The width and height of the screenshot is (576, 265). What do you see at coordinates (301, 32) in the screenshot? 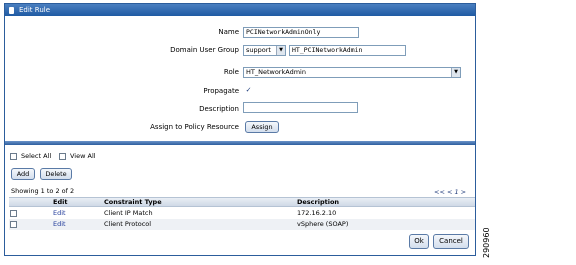
I see `name-input: PCINetworkAdminOnly` at bounding box center [301, 32].